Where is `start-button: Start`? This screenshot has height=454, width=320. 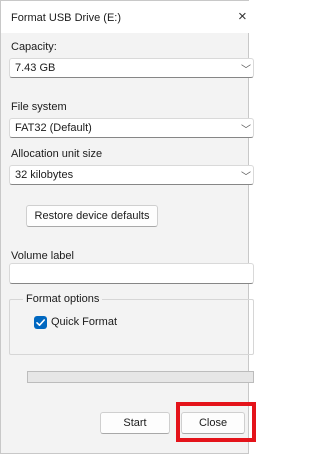 start-button: Start is located at coordinates (135, 423).